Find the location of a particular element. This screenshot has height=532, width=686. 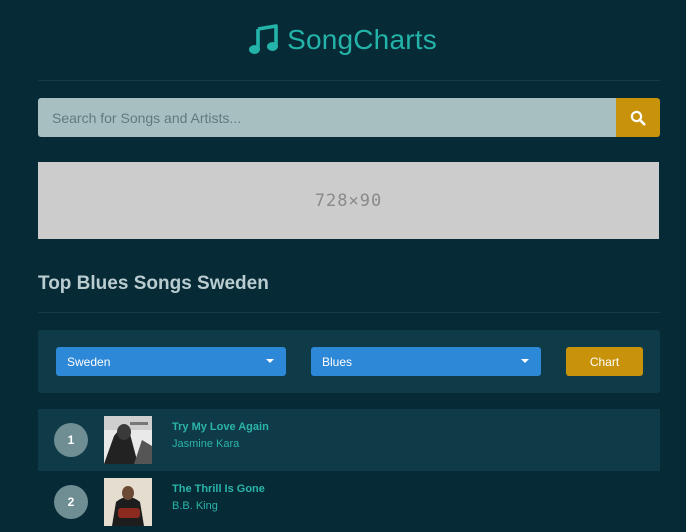

rank-number: 1 is located at coordinates (71, 440).